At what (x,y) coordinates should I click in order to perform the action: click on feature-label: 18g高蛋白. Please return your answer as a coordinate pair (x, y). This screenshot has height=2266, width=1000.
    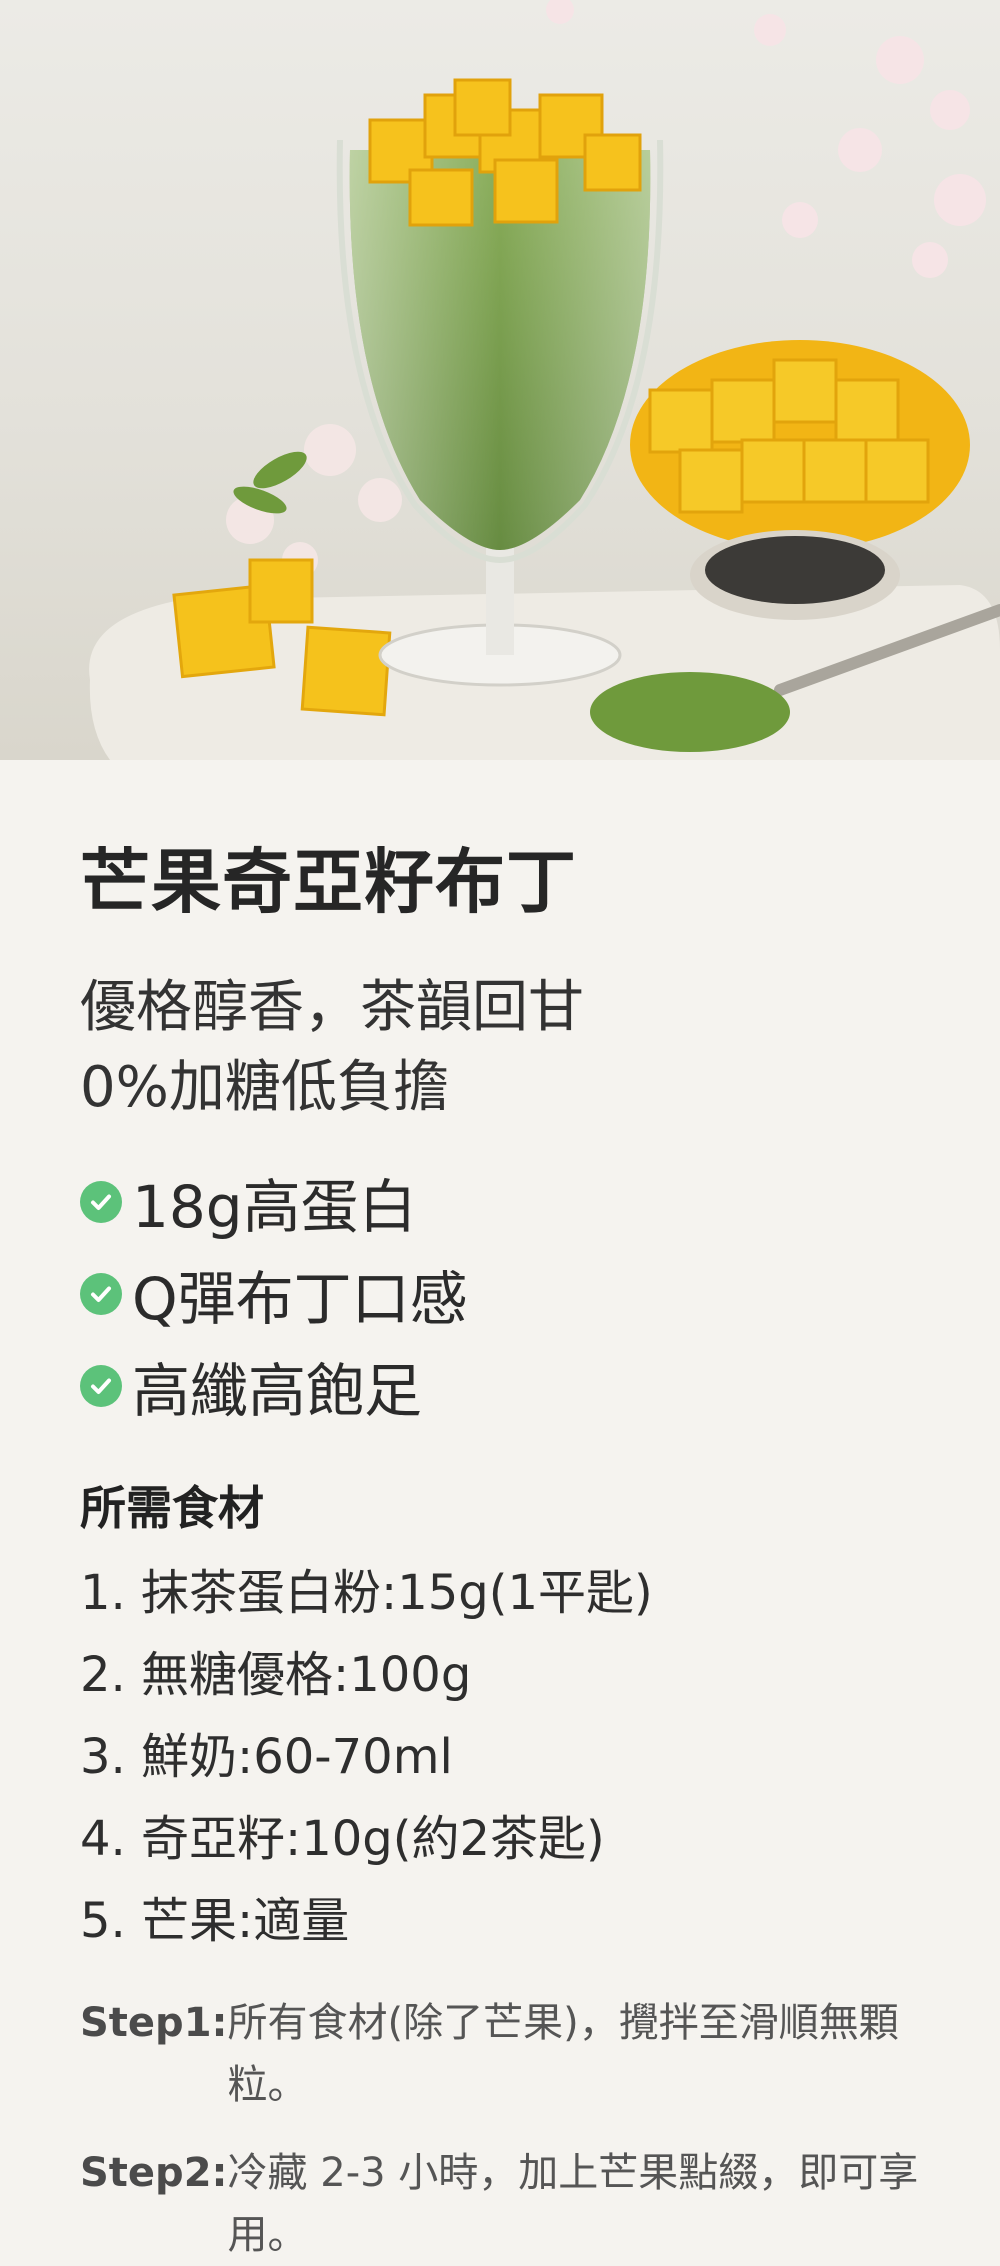
    Looking at the image, I should click on (274, 1207).